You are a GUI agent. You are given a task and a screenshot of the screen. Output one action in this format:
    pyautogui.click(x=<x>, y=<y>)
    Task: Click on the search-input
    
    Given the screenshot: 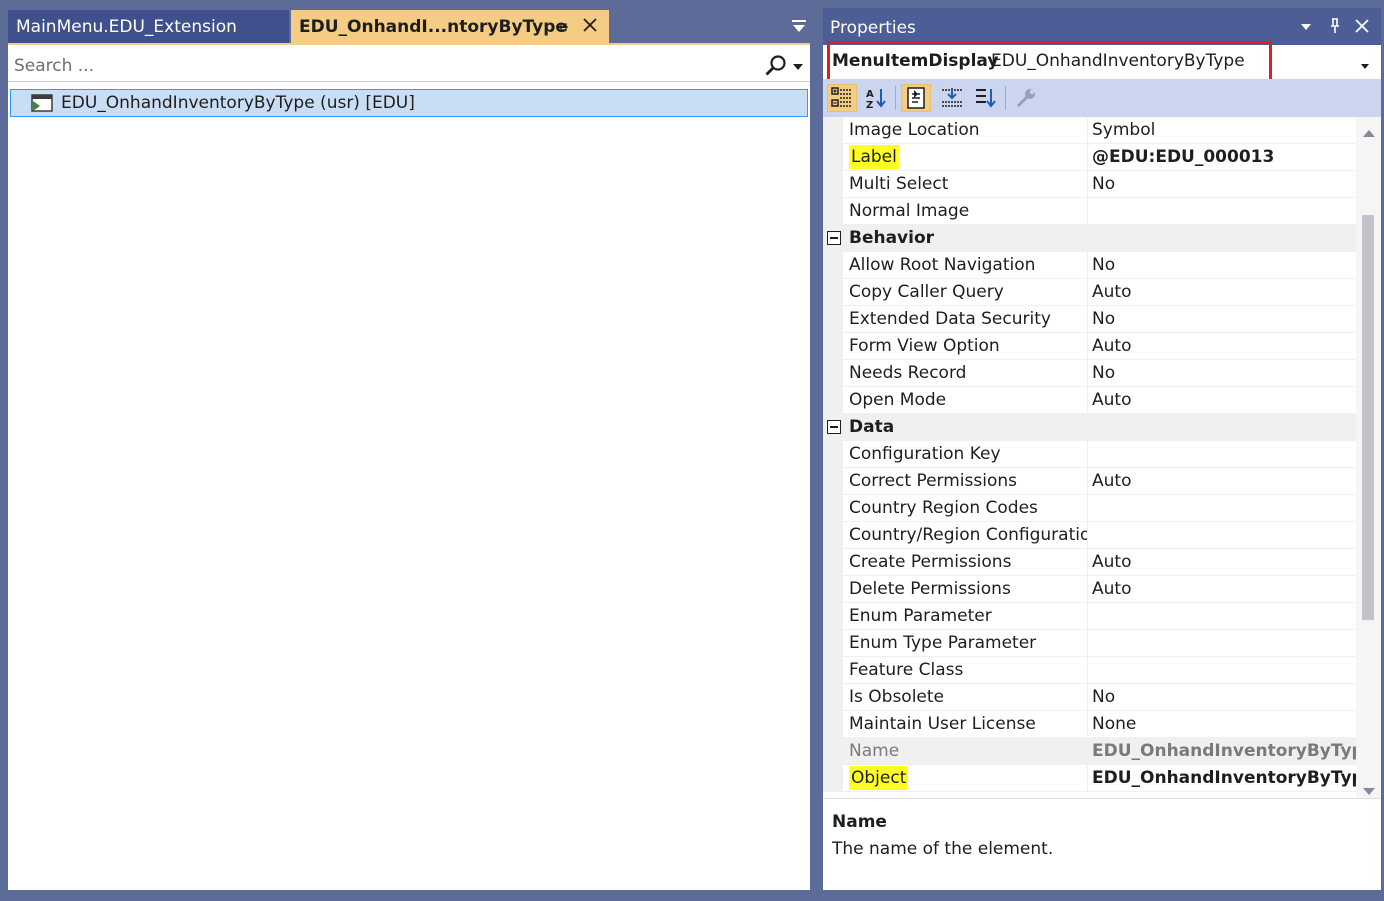 What is the action you would take?
    pyautogui.click(x=384, y=66)
    